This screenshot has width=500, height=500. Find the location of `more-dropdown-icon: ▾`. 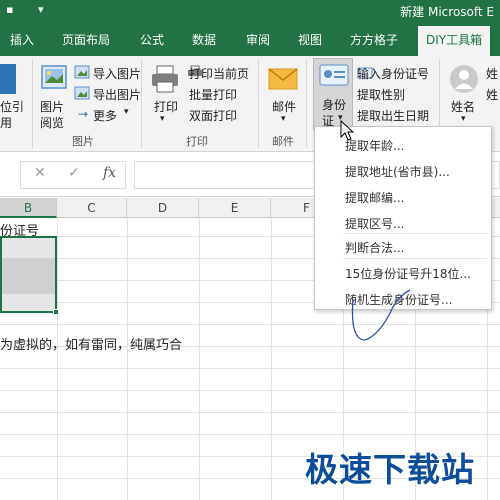

more-dropdown-icon: ▾ is located at coordinates (126, 112).